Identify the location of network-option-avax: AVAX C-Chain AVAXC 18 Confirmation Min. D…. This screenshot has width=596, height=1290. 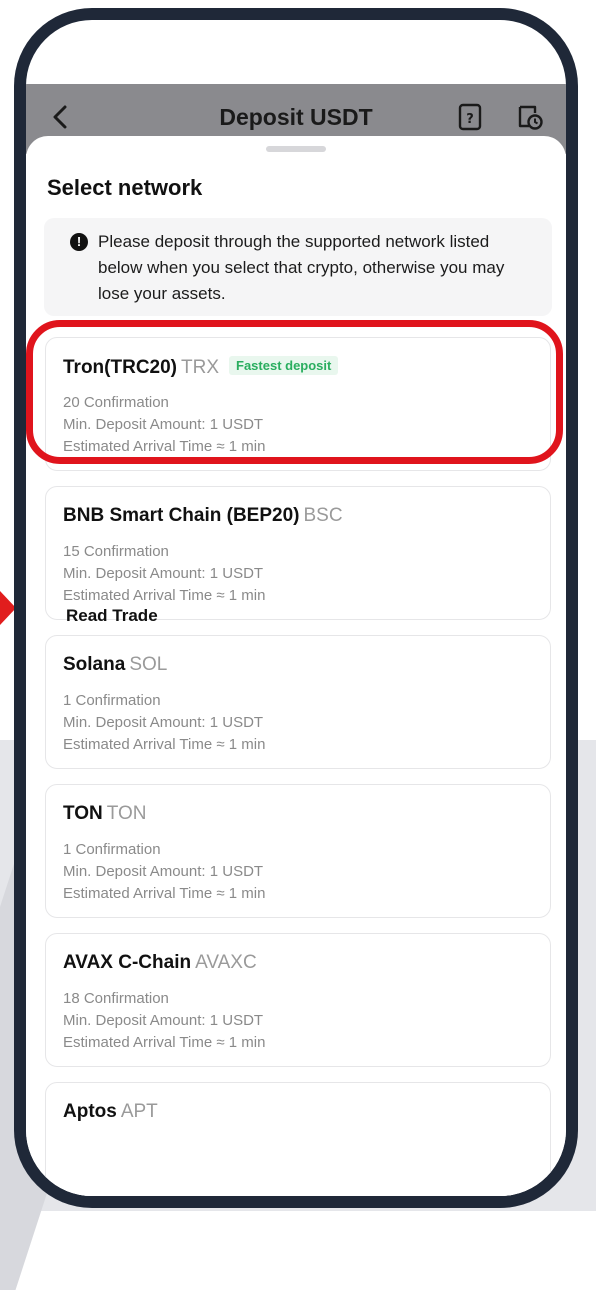
(298, 1000).